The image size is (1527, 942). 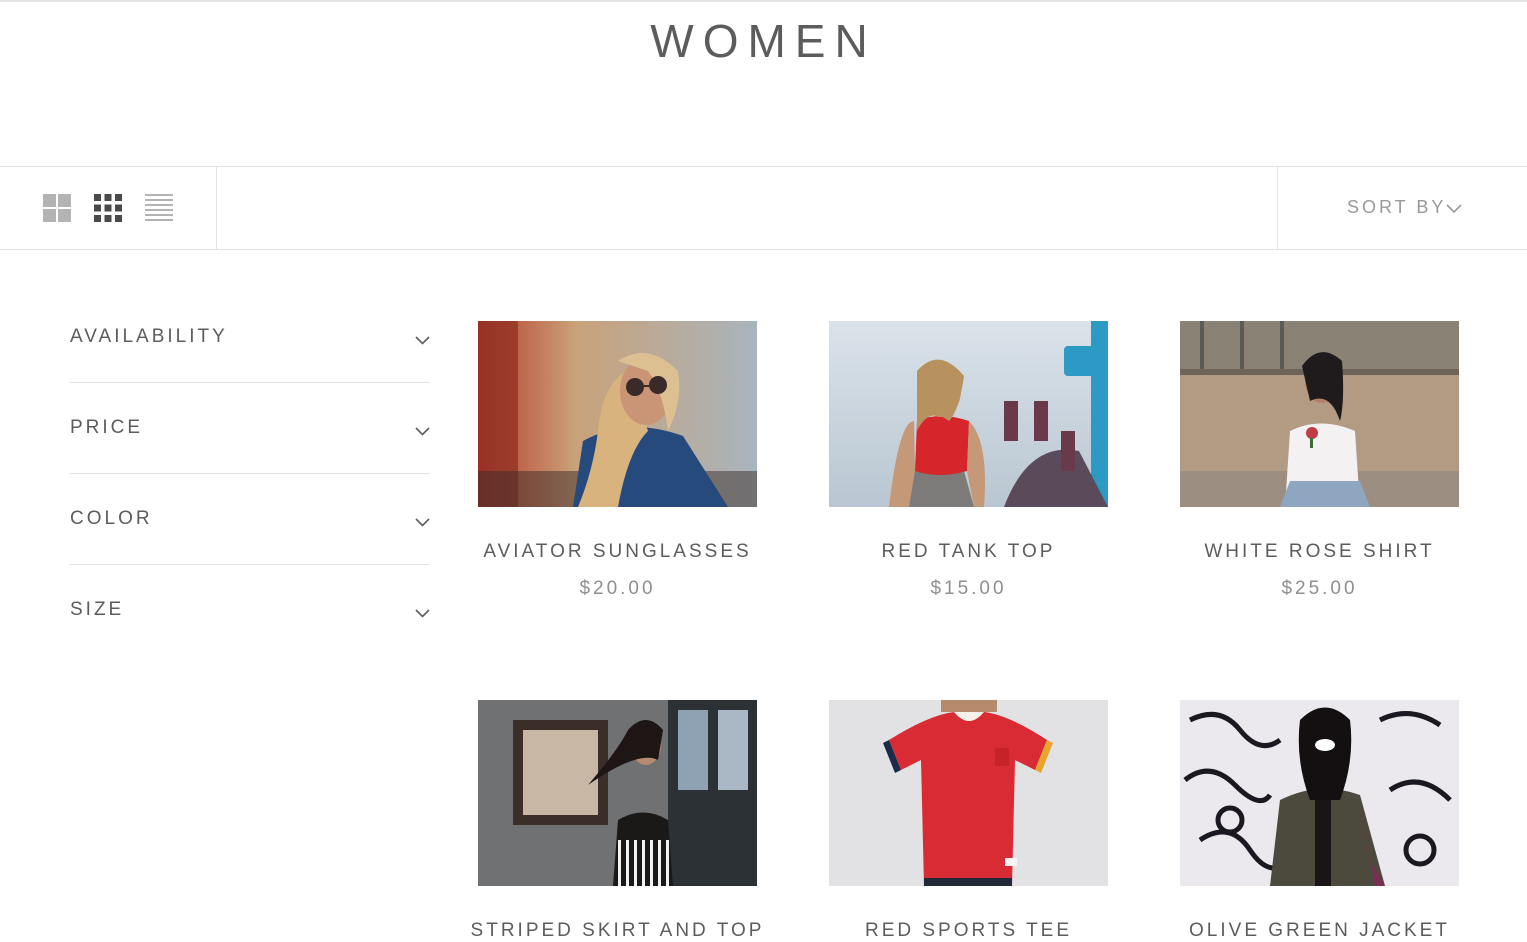 What do you see at coordinates (97, 609) in the screenshot?
I see `filter-label: SIZE` at bounding box center [97, 609].